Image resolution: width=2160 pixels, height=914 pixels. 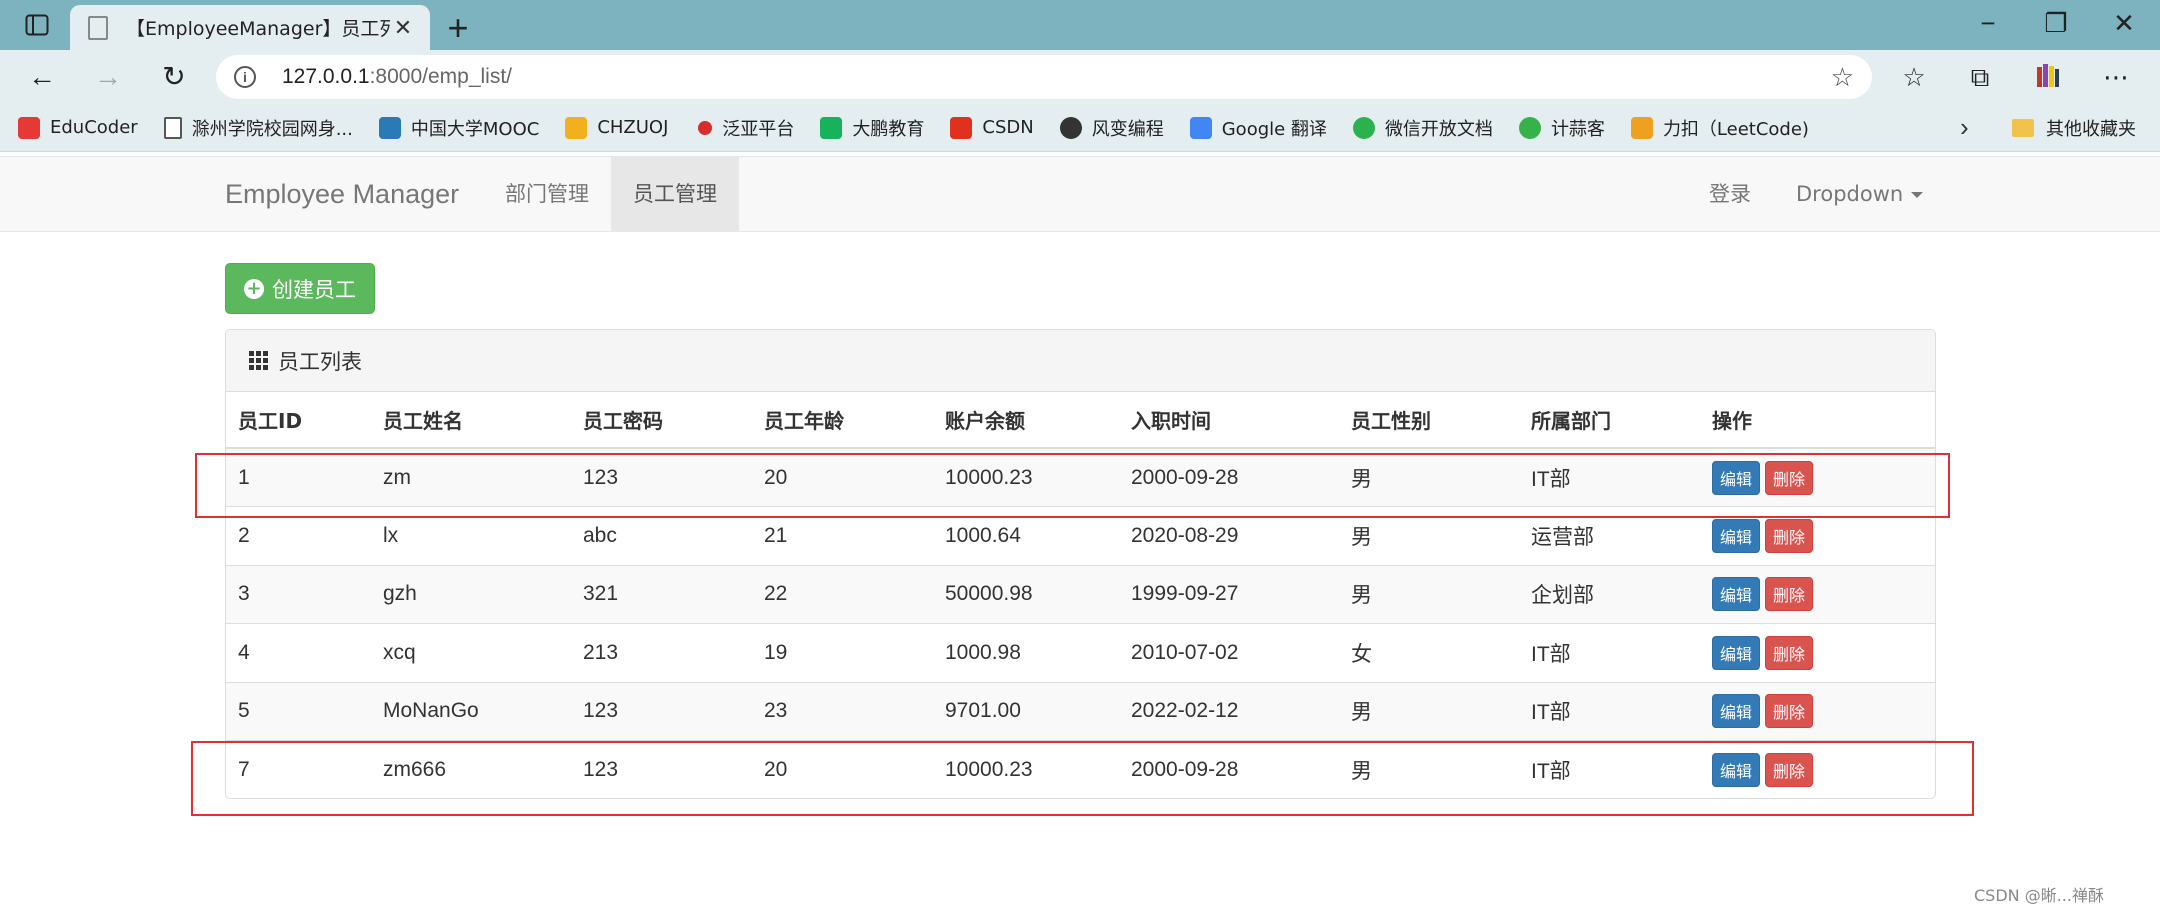 I want to click on cell-balance: 9701.00, so click(x=1026, y=711).